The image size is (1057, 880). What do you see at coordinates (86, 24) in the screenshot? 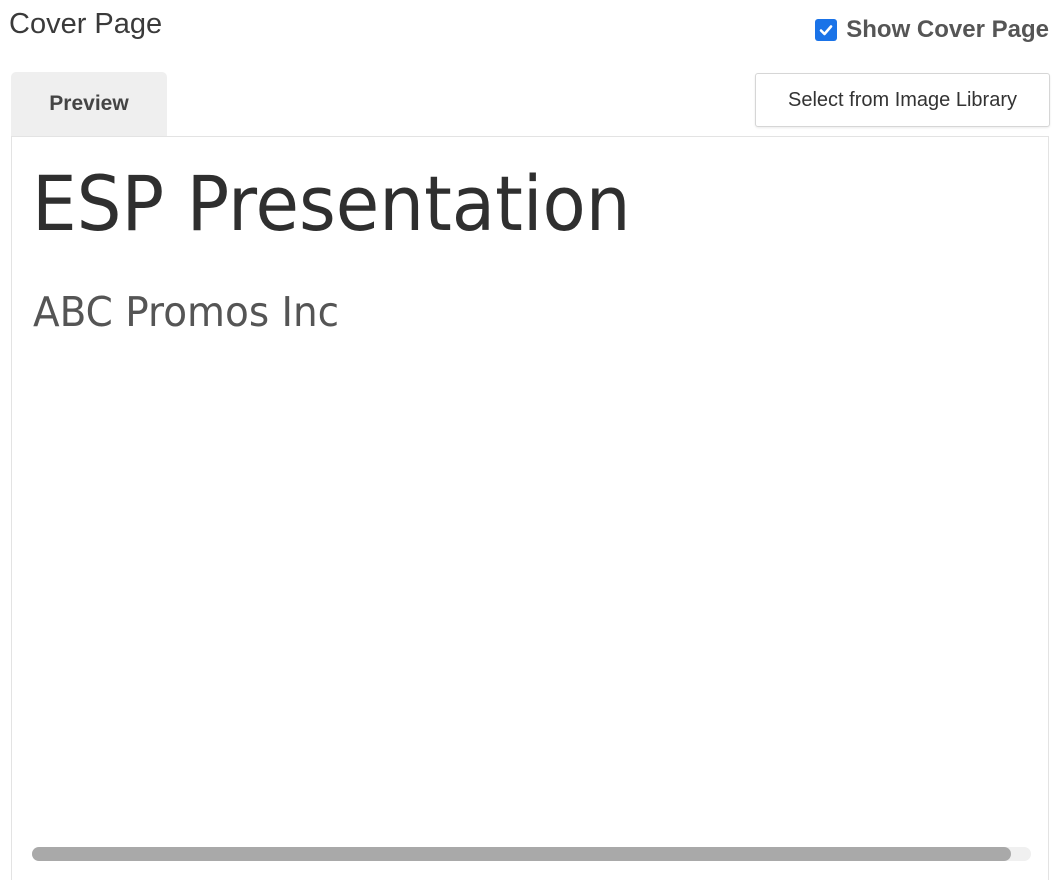
I see `section-title: Cover Page` at bounding box center [86, 24].